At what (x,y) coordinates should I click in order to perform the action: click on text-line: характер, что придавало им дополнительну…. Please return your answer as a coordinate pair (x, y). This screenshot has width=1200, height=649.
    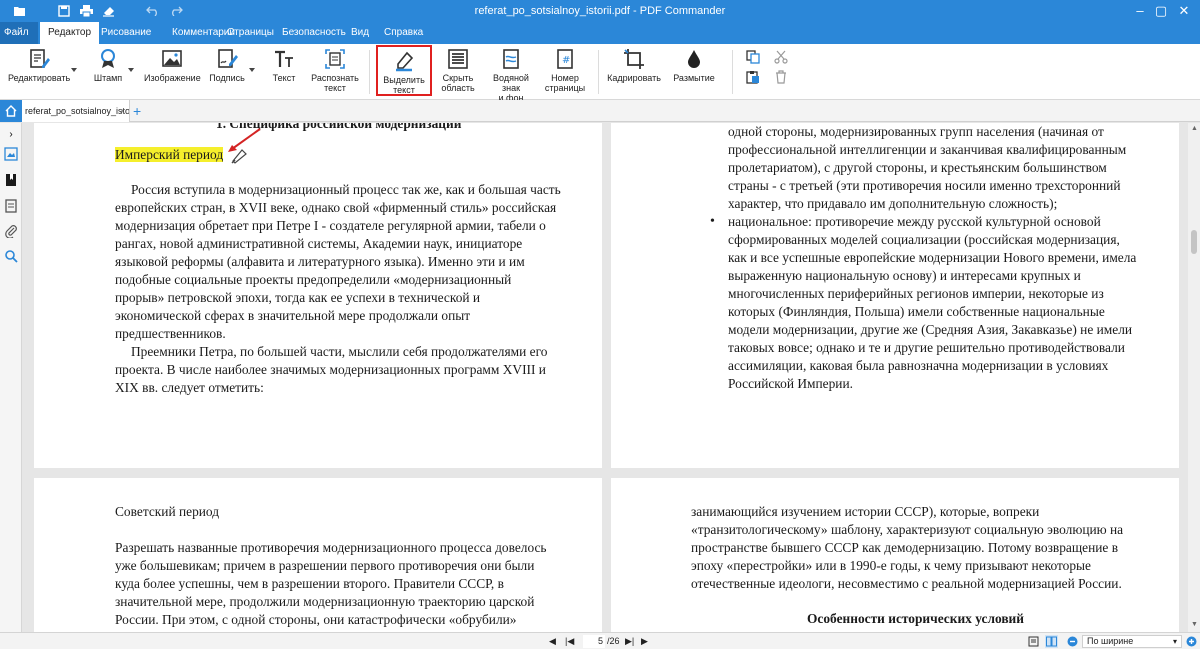
    Looking at the image, I should click on (893, 203).